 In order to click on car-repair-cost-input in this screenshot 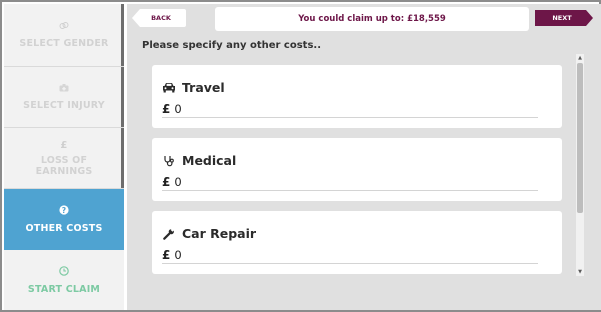, I will do `click(334, 255)`.